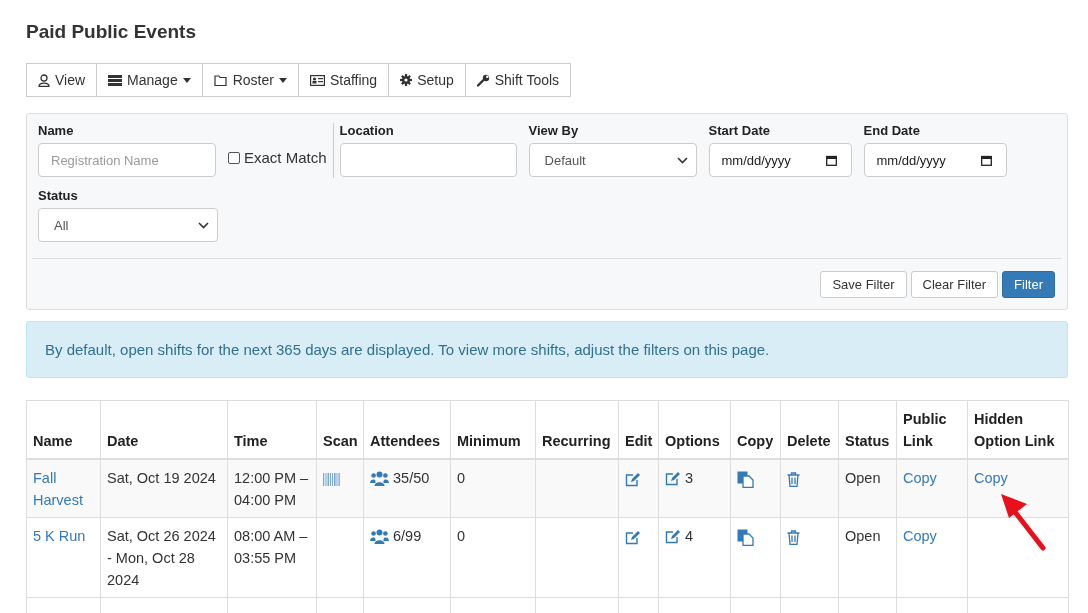 The height and width of the screenshot is (613, 1088). I want to click on options-count: 4, so click(689, 536).